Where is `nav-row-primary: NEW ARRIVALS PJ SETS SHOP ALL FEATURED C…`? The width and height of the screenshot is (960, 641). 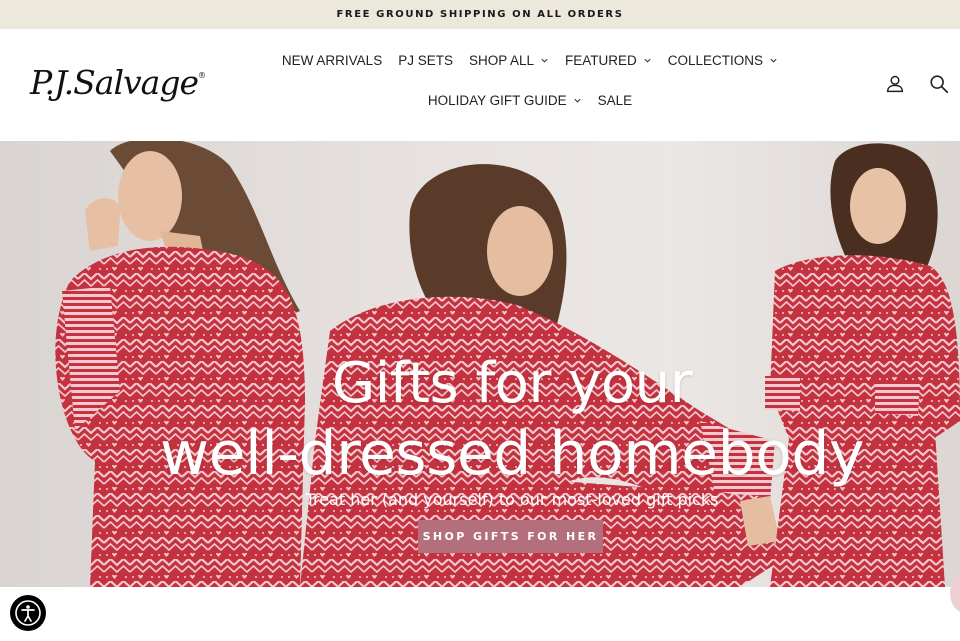
nav-row-primary: NEW ARRIVALS PJ SETS SHOP ALL FEATURED C… is located at coordinates (530, 60).